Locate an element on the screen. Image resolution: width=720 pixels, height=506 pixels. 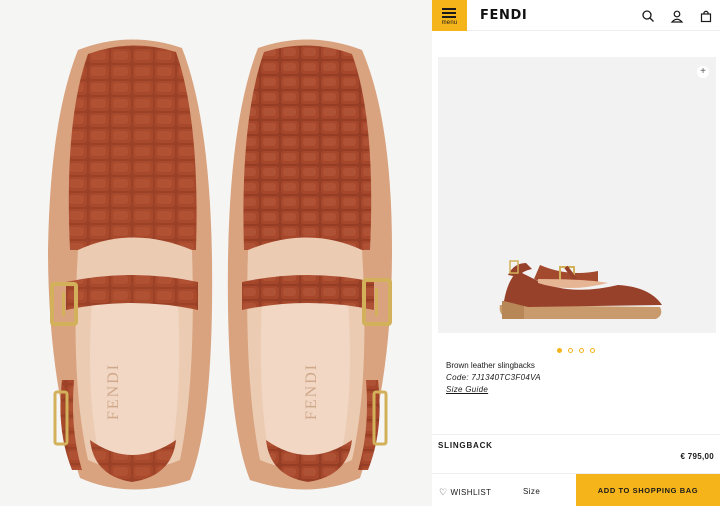
insole-logo-left: FENDI is located at coordinates (113, 391).